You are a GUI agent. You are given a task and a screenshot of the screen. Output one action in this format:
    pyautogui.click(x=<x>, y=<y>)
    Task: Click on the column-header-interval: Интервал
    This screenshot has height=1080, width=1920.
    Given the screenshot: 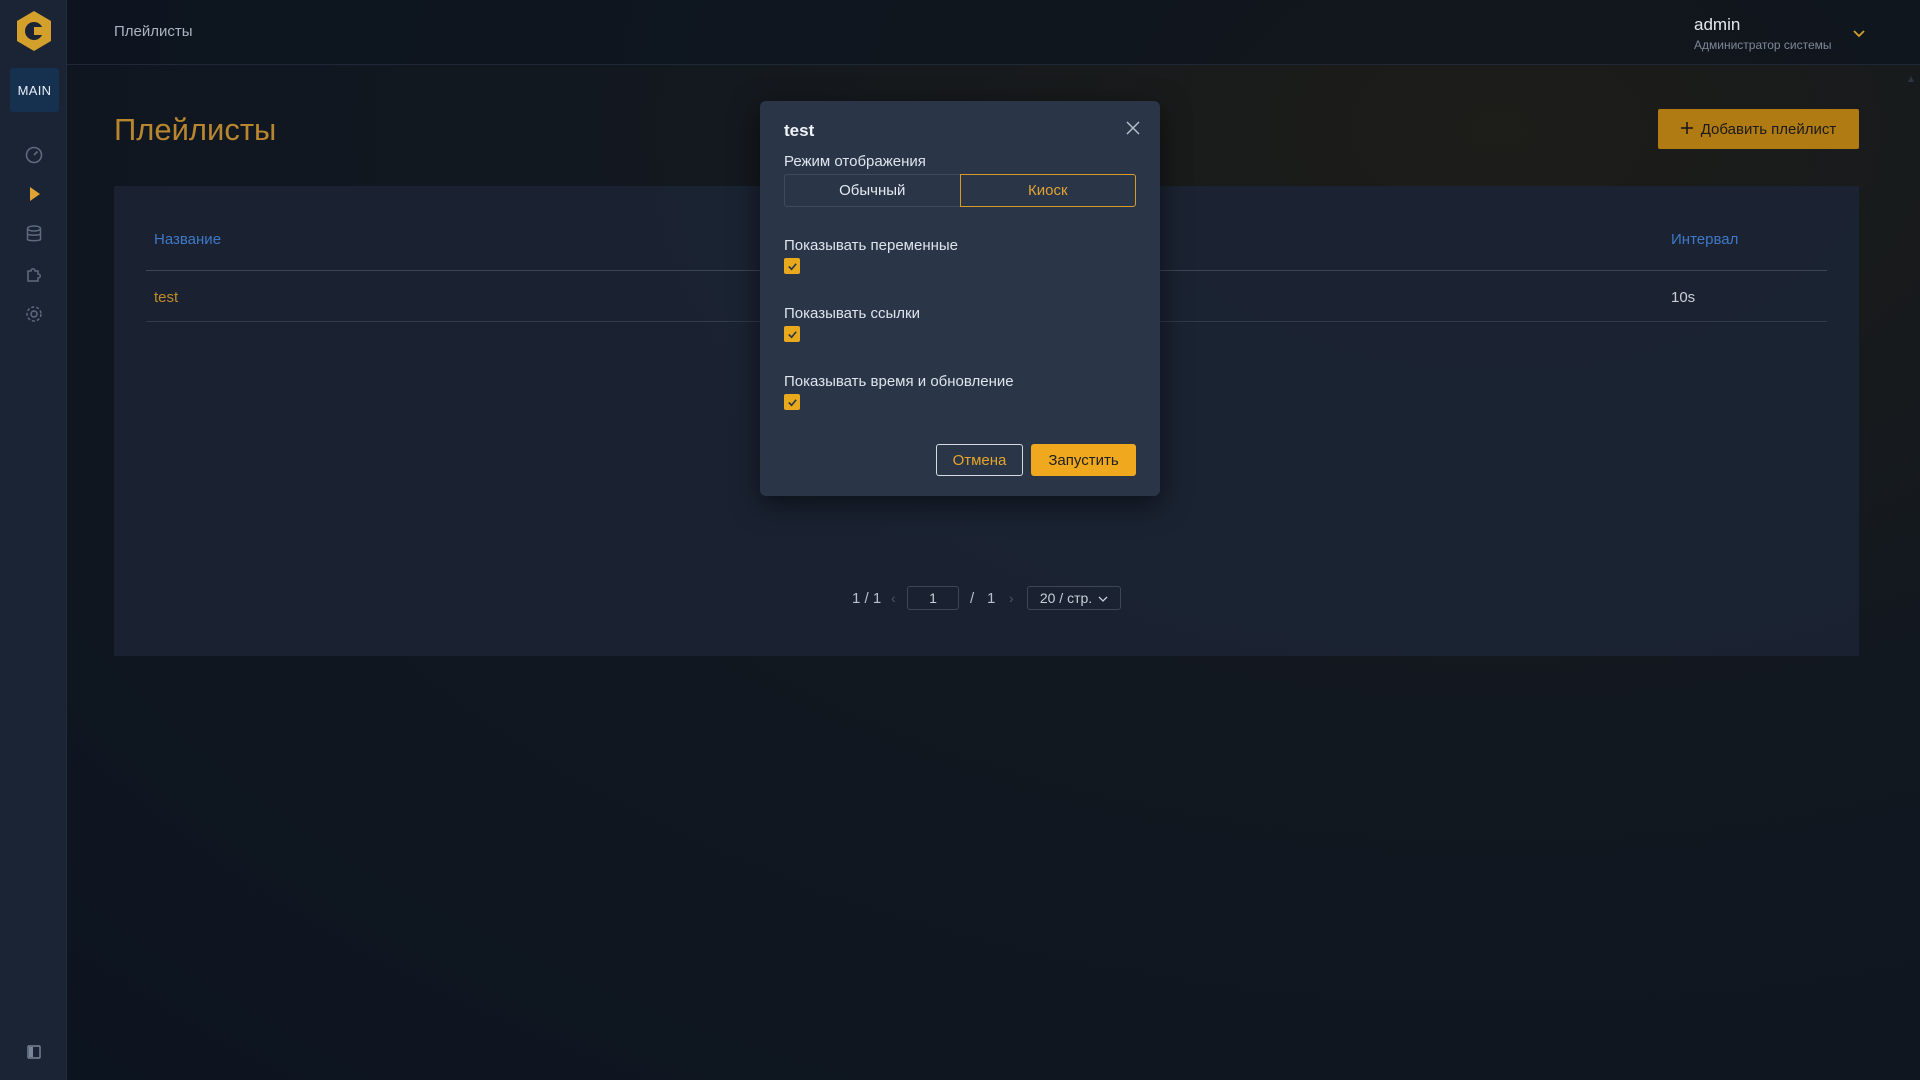 What is the action you would take?
    pyautogui.click(x=1704, y=239)
    